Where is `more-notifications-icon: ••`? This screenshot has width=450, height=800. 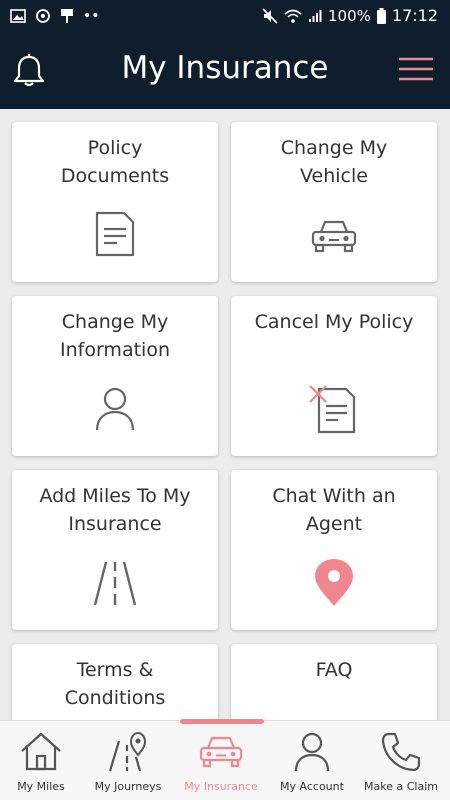
more-notifications-icon: •• is located at coordinates (91, 16).